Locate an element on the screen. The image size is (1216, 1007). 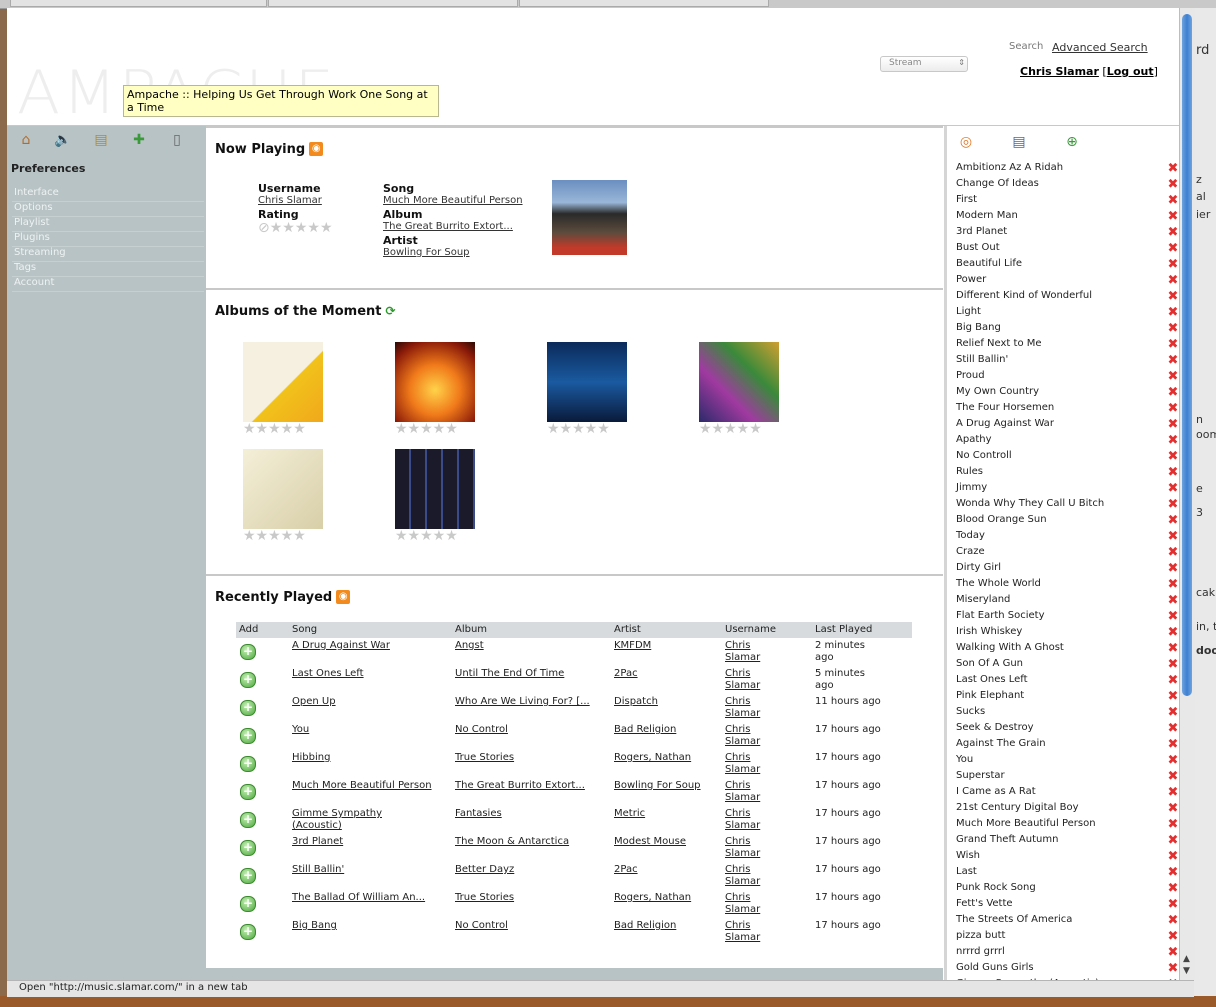
song-link: Open Up is located at coordinates (362, 702).